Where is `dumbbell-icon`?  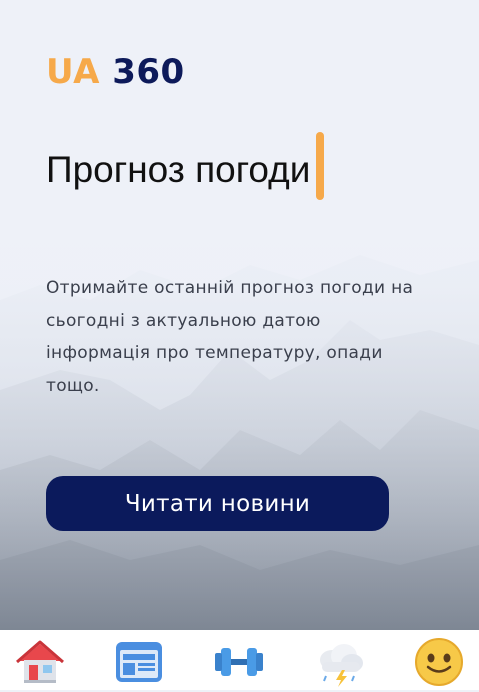
dumbbell-icon is located at coordinates (239, 662).